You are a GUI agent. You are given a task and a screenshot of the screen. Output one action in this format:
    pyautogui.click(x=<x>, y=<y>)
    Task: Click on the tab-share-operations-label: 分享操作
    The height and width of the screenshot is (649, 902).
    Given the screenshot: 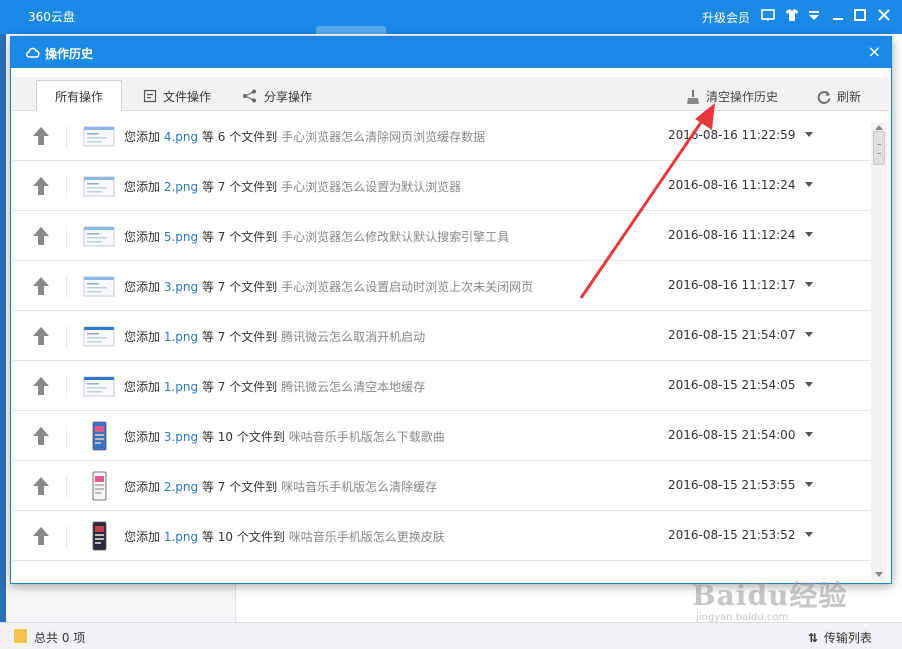 What is the action you would take?
    pyautogui.click(x=288, y=96)
    